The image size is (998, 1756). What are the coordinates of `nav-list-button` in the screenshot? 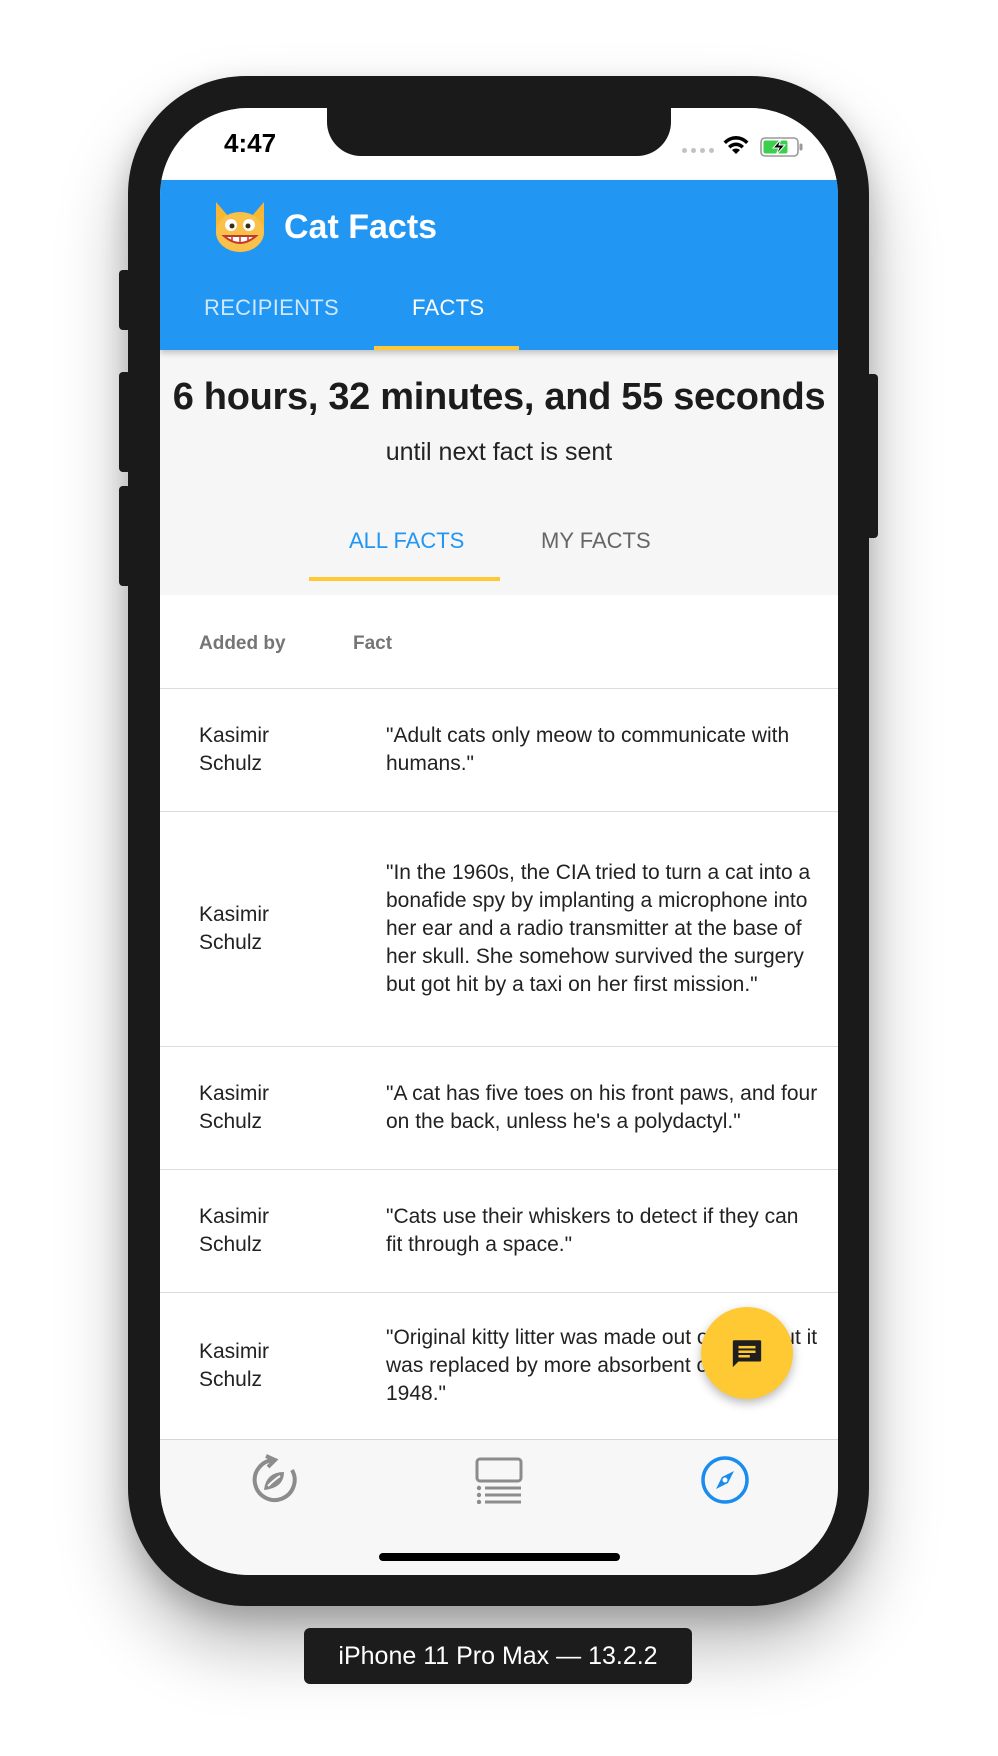 It's located at (499, 1480).